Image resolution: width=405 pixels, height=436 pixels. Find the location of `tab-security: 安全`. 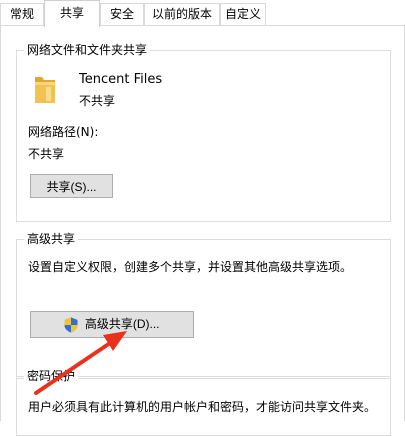

tab-security: 安全 is located at coordinates (122, 14).